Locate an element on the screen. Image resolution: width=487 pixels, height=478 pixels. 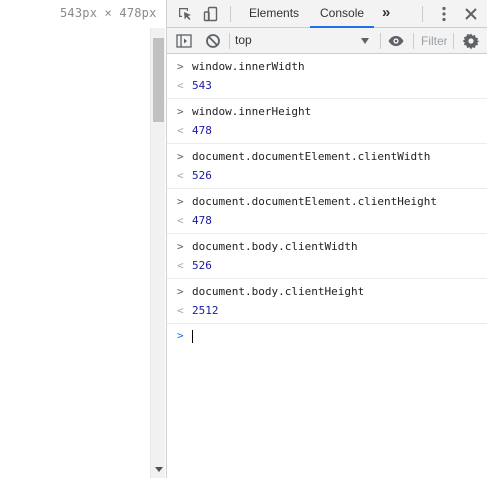
console-prompt: > is located at coordinates (327, 336).